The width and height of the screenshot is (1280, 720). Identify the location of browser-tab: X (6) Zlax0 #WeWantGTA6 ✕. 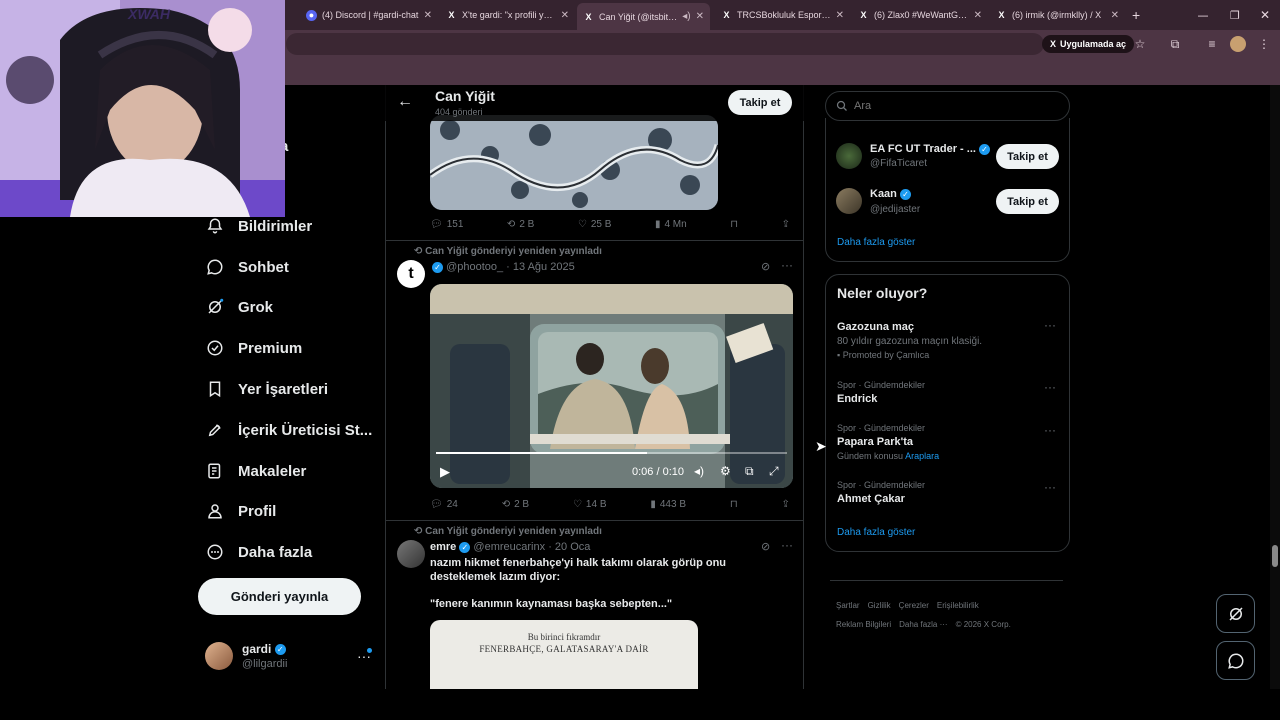
(920, 15).